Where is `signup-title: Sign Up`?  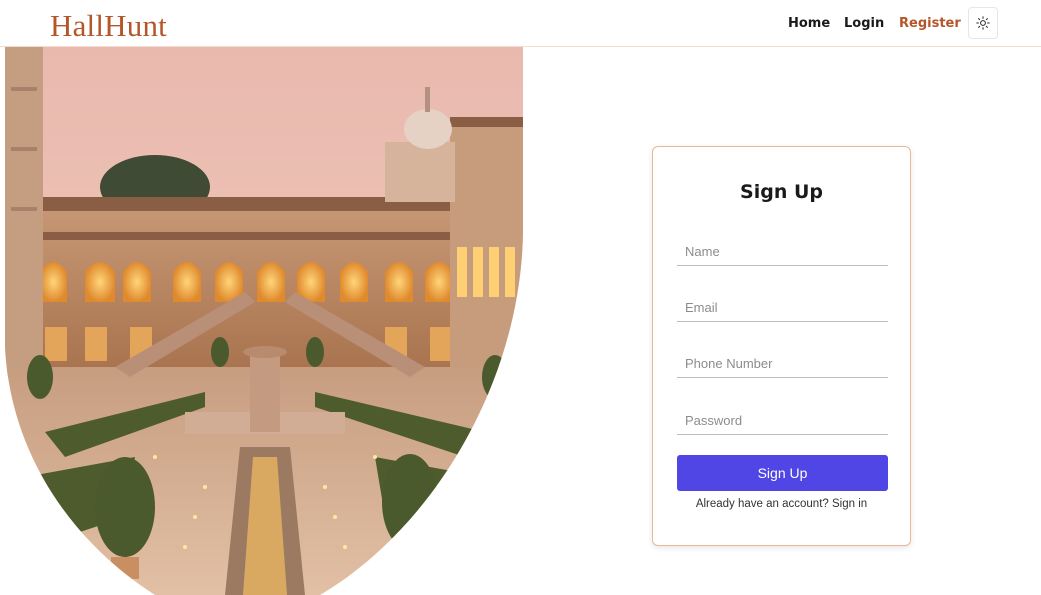
signup-title: Sign Up is located at coordinates (781, 192).